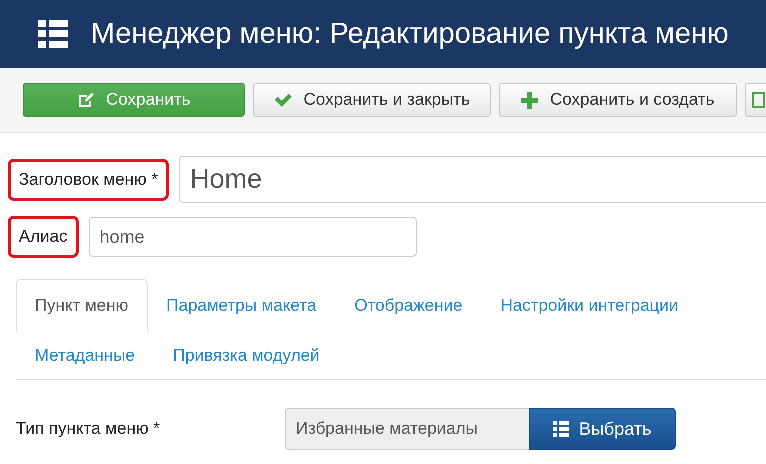 The image size is (766, 464). I want to click on tab: Пункт меню, so click(82, 305).